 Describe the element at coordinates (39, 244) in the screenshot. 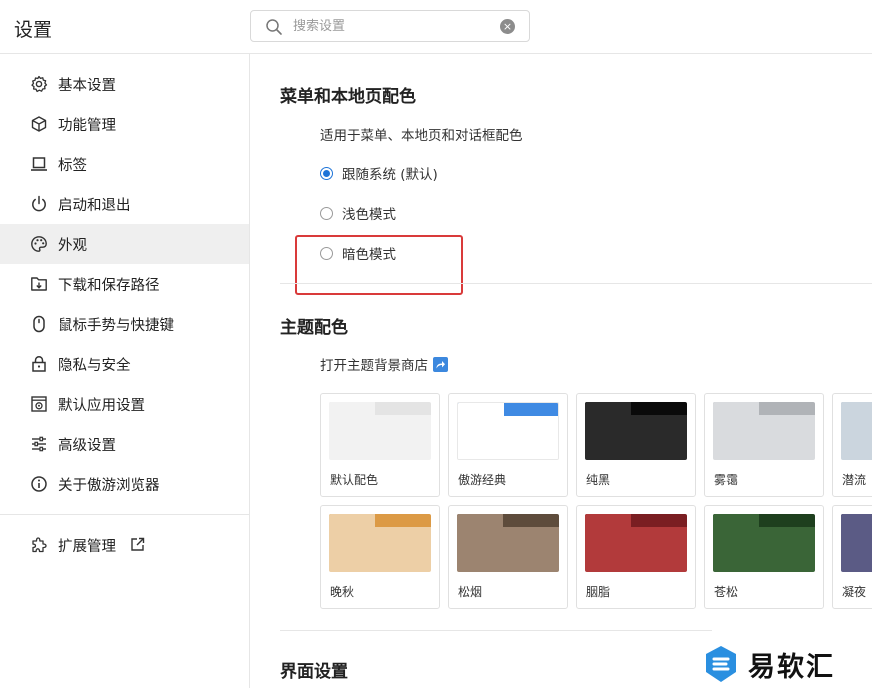

I see `palette-icon` at that location.